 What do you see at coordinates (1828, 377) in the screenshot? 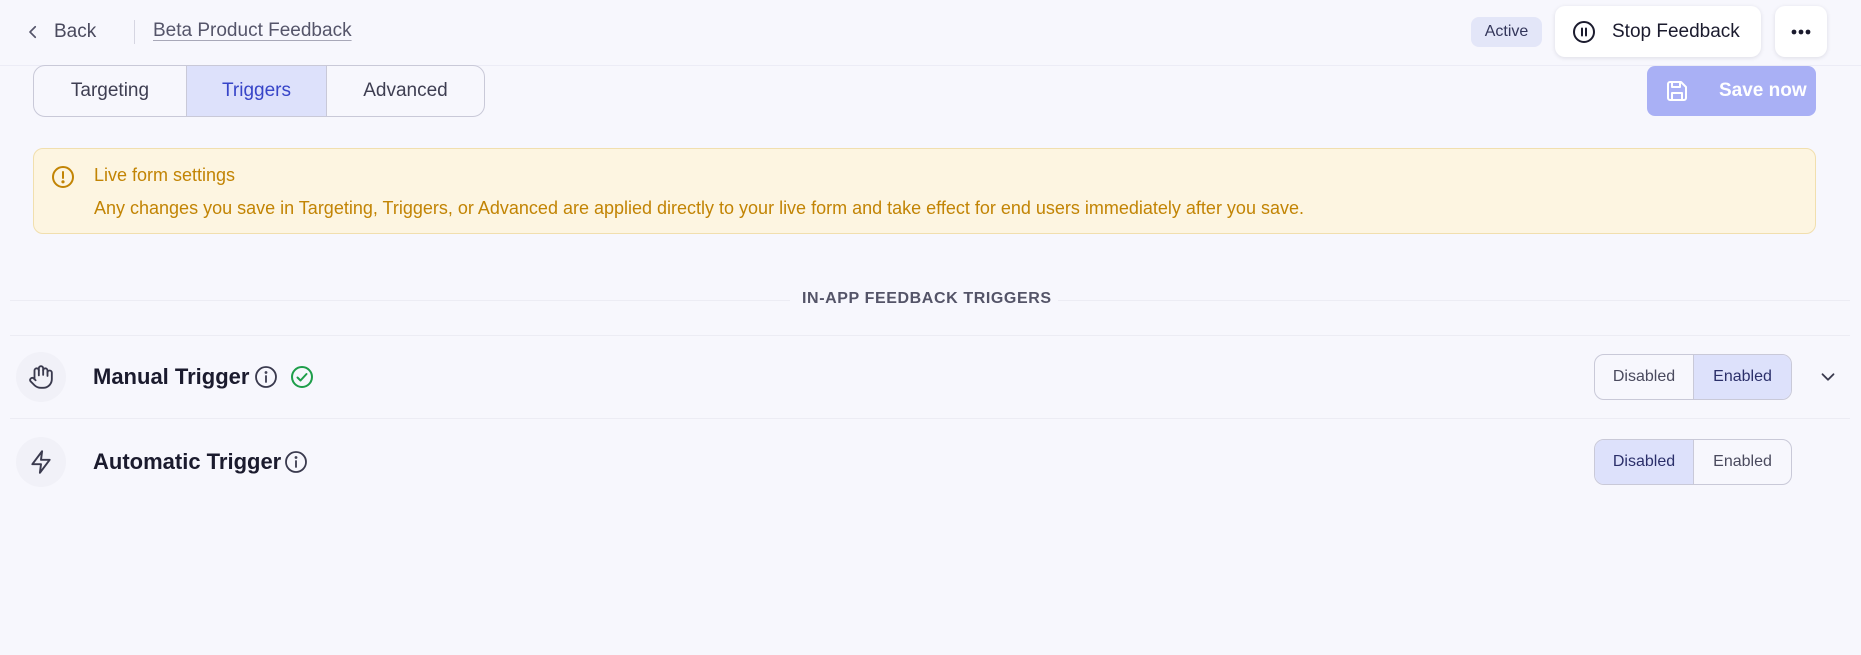
I see `chevron-down-icon` at bounding box center [1828, 377].